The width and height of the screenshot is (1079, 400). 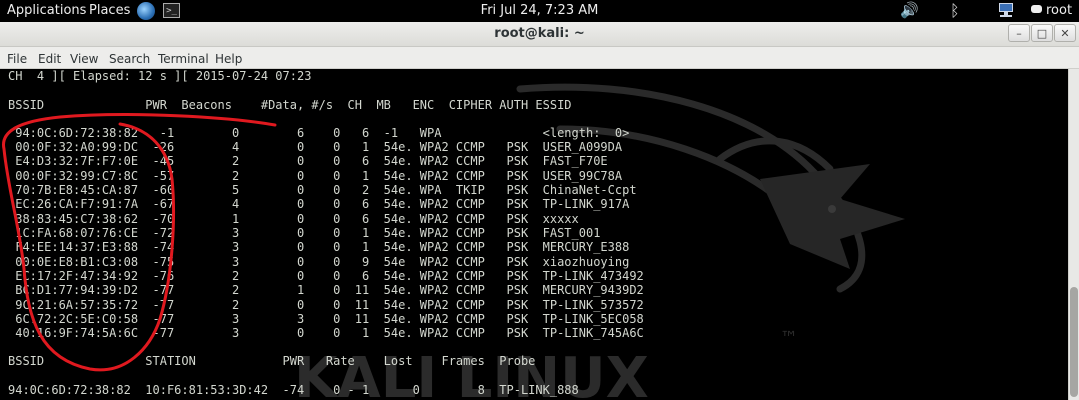 I want to click on scrollbar-thumb, so click(x=1074, y=342).